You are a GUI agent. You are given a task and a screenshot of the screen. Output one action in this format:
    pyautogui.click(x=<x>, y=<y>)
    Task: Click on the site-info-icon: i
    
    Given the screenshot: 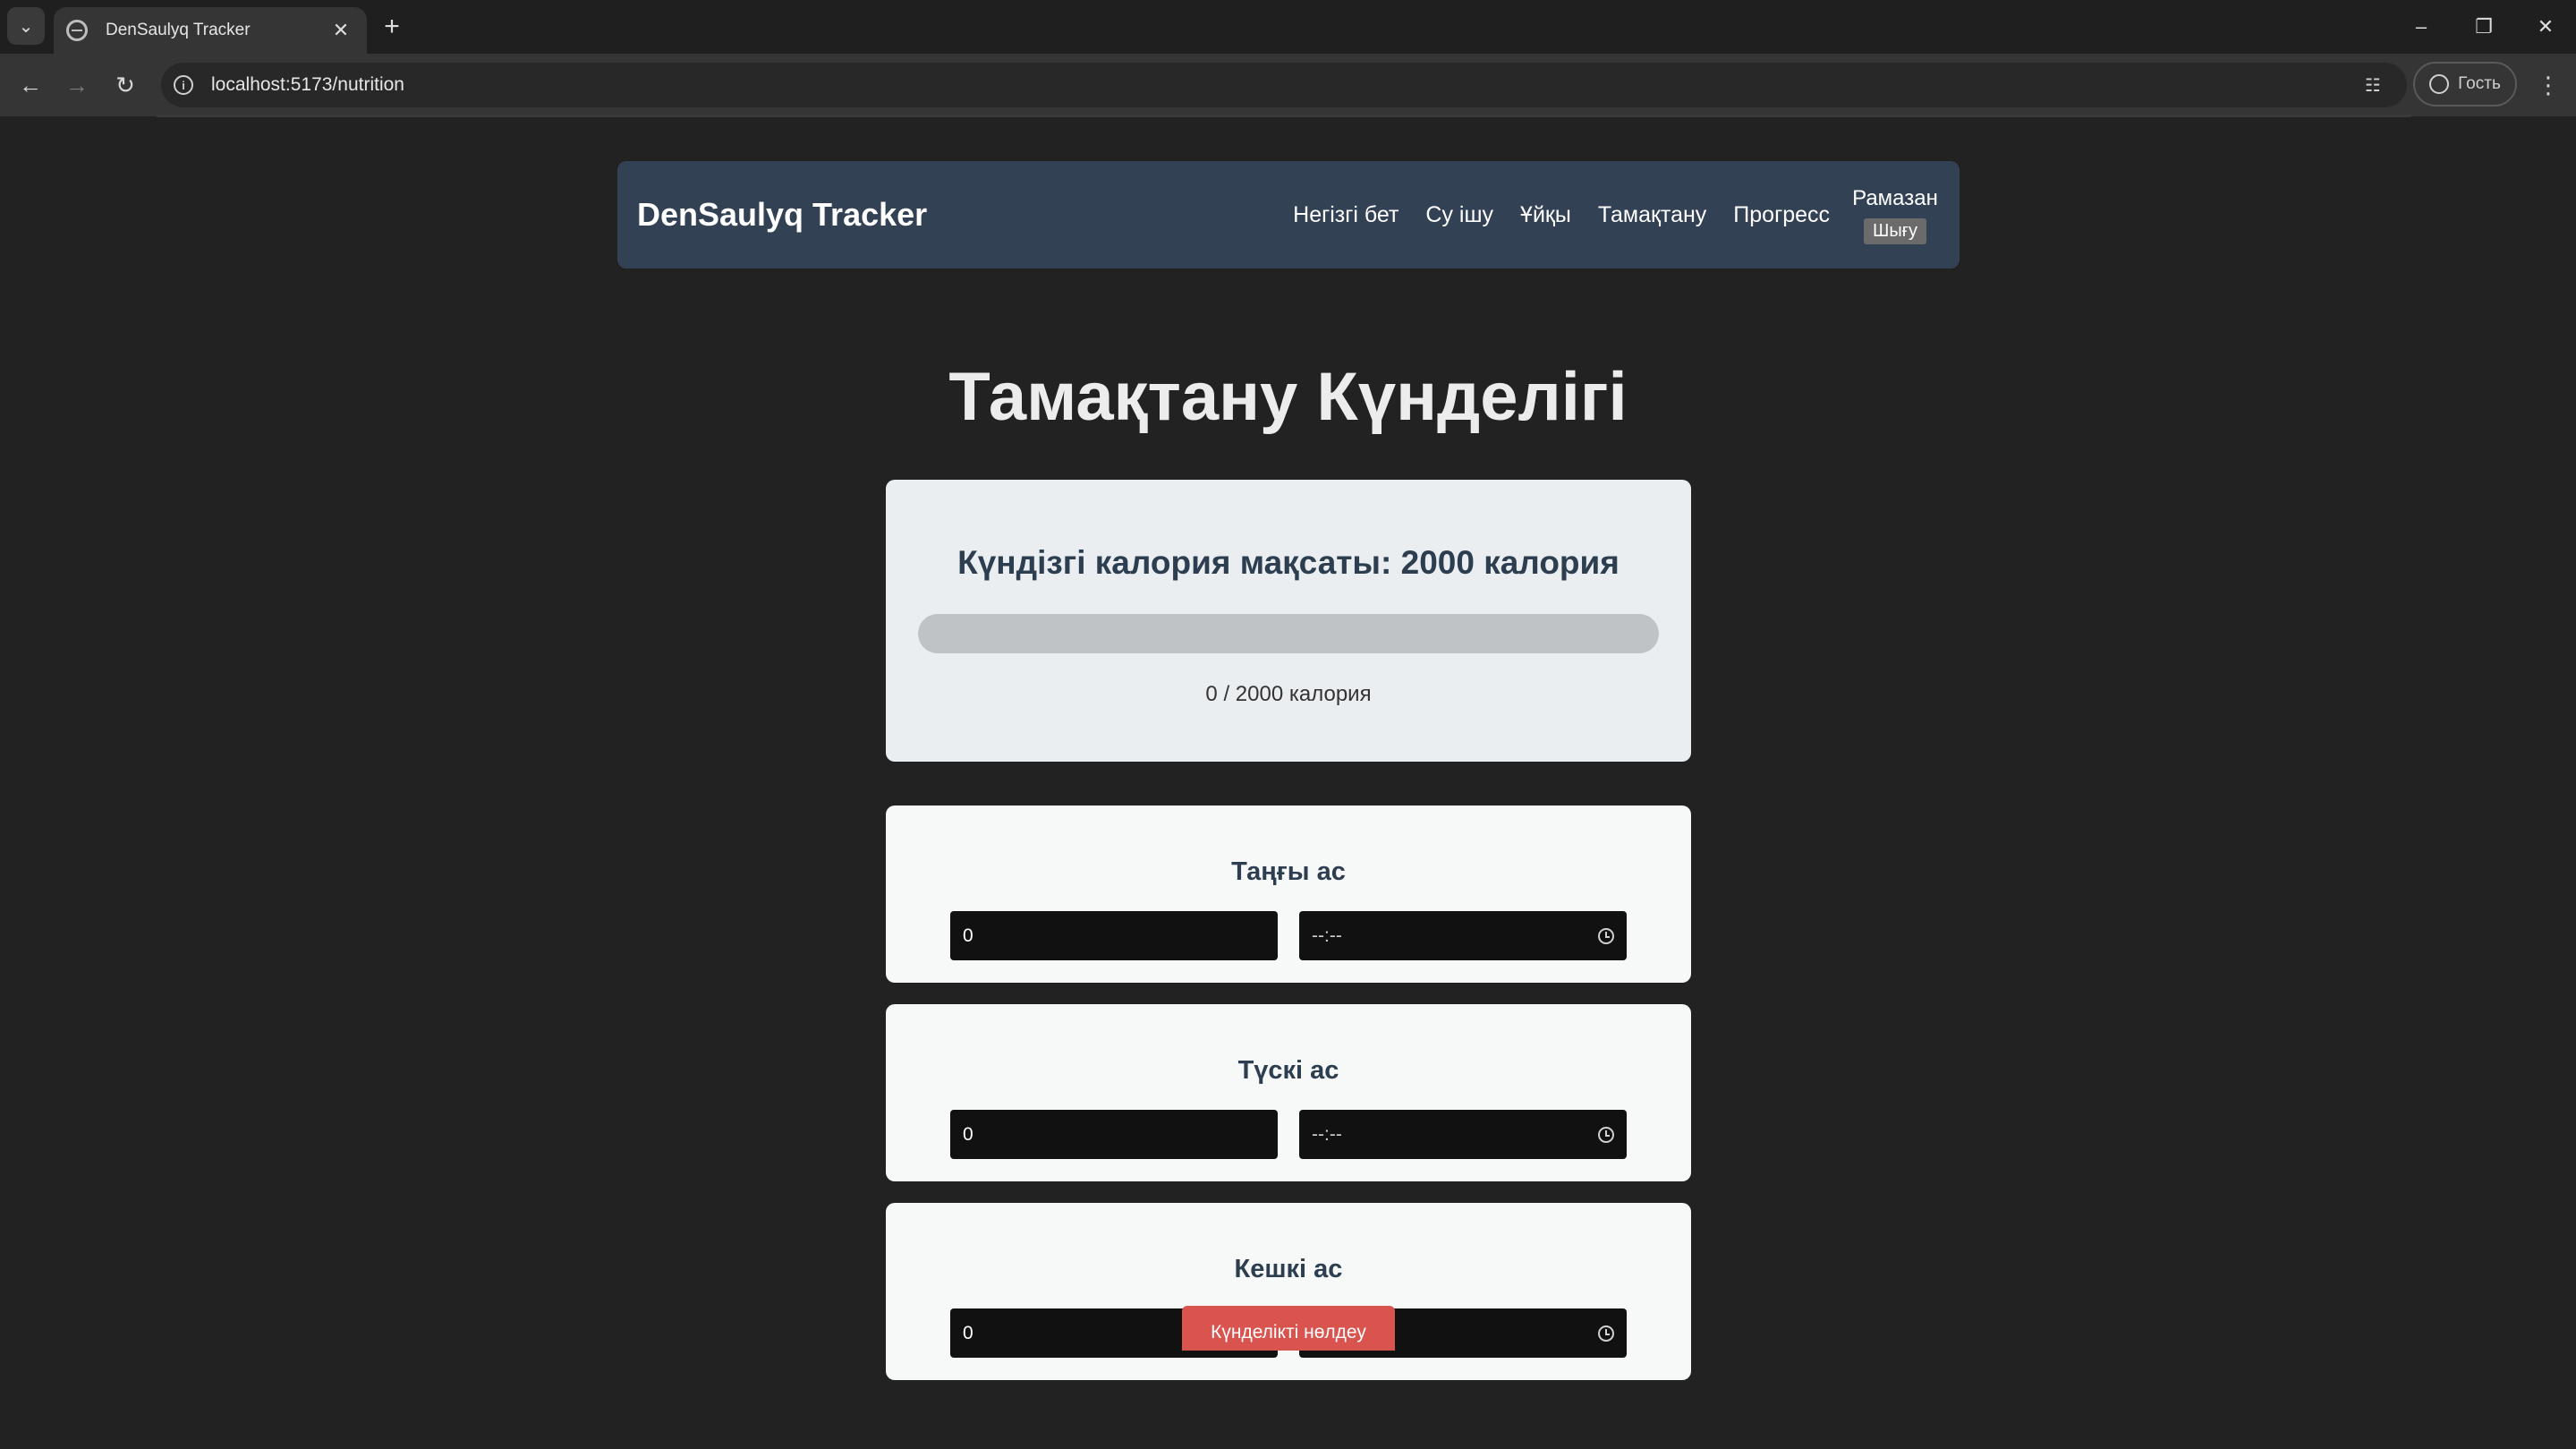 What is the action you would take?
    pyautogui.click(x=183, y=85)
    